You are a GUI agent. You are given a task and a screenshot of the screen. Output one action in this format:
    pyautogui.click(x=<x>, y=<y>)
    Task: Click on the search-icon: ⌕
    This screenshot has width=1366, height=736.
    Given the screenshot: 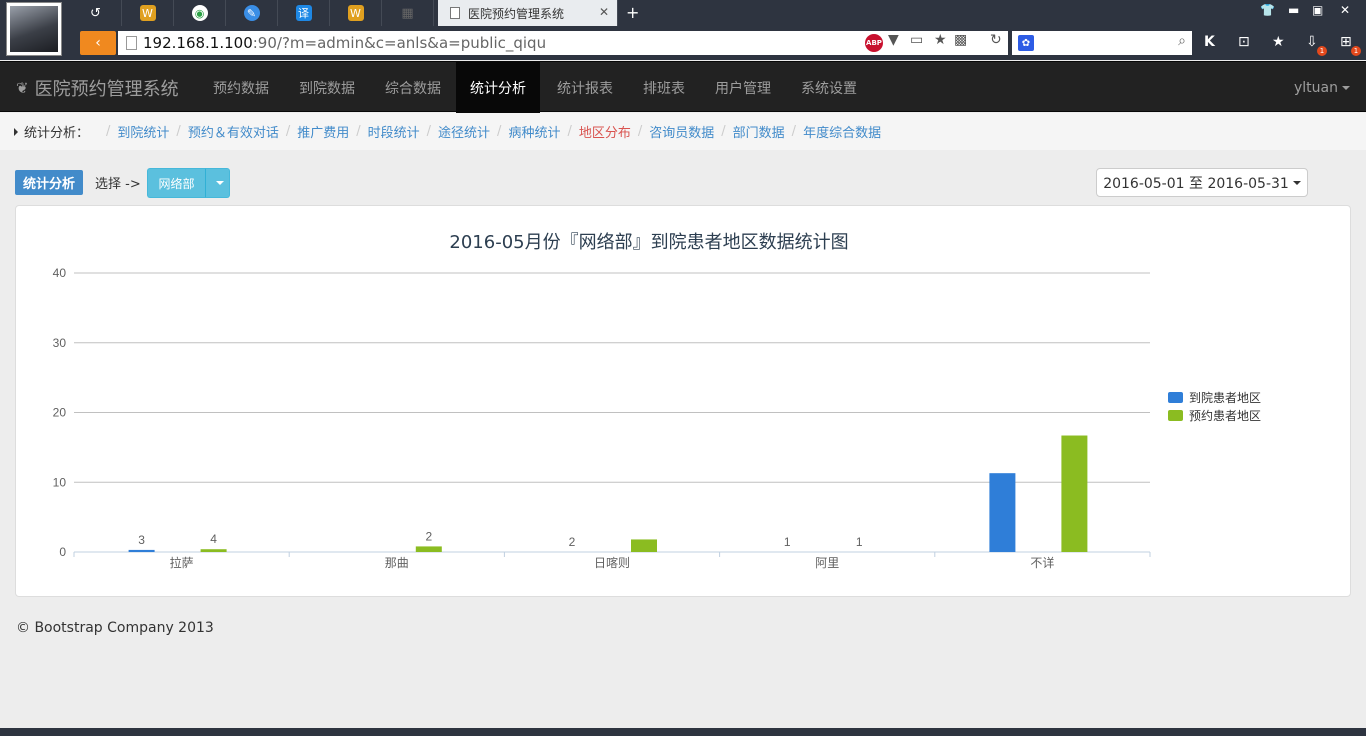 What is the action you would take?
    pyautogui.click(x=1182, y=41)
    